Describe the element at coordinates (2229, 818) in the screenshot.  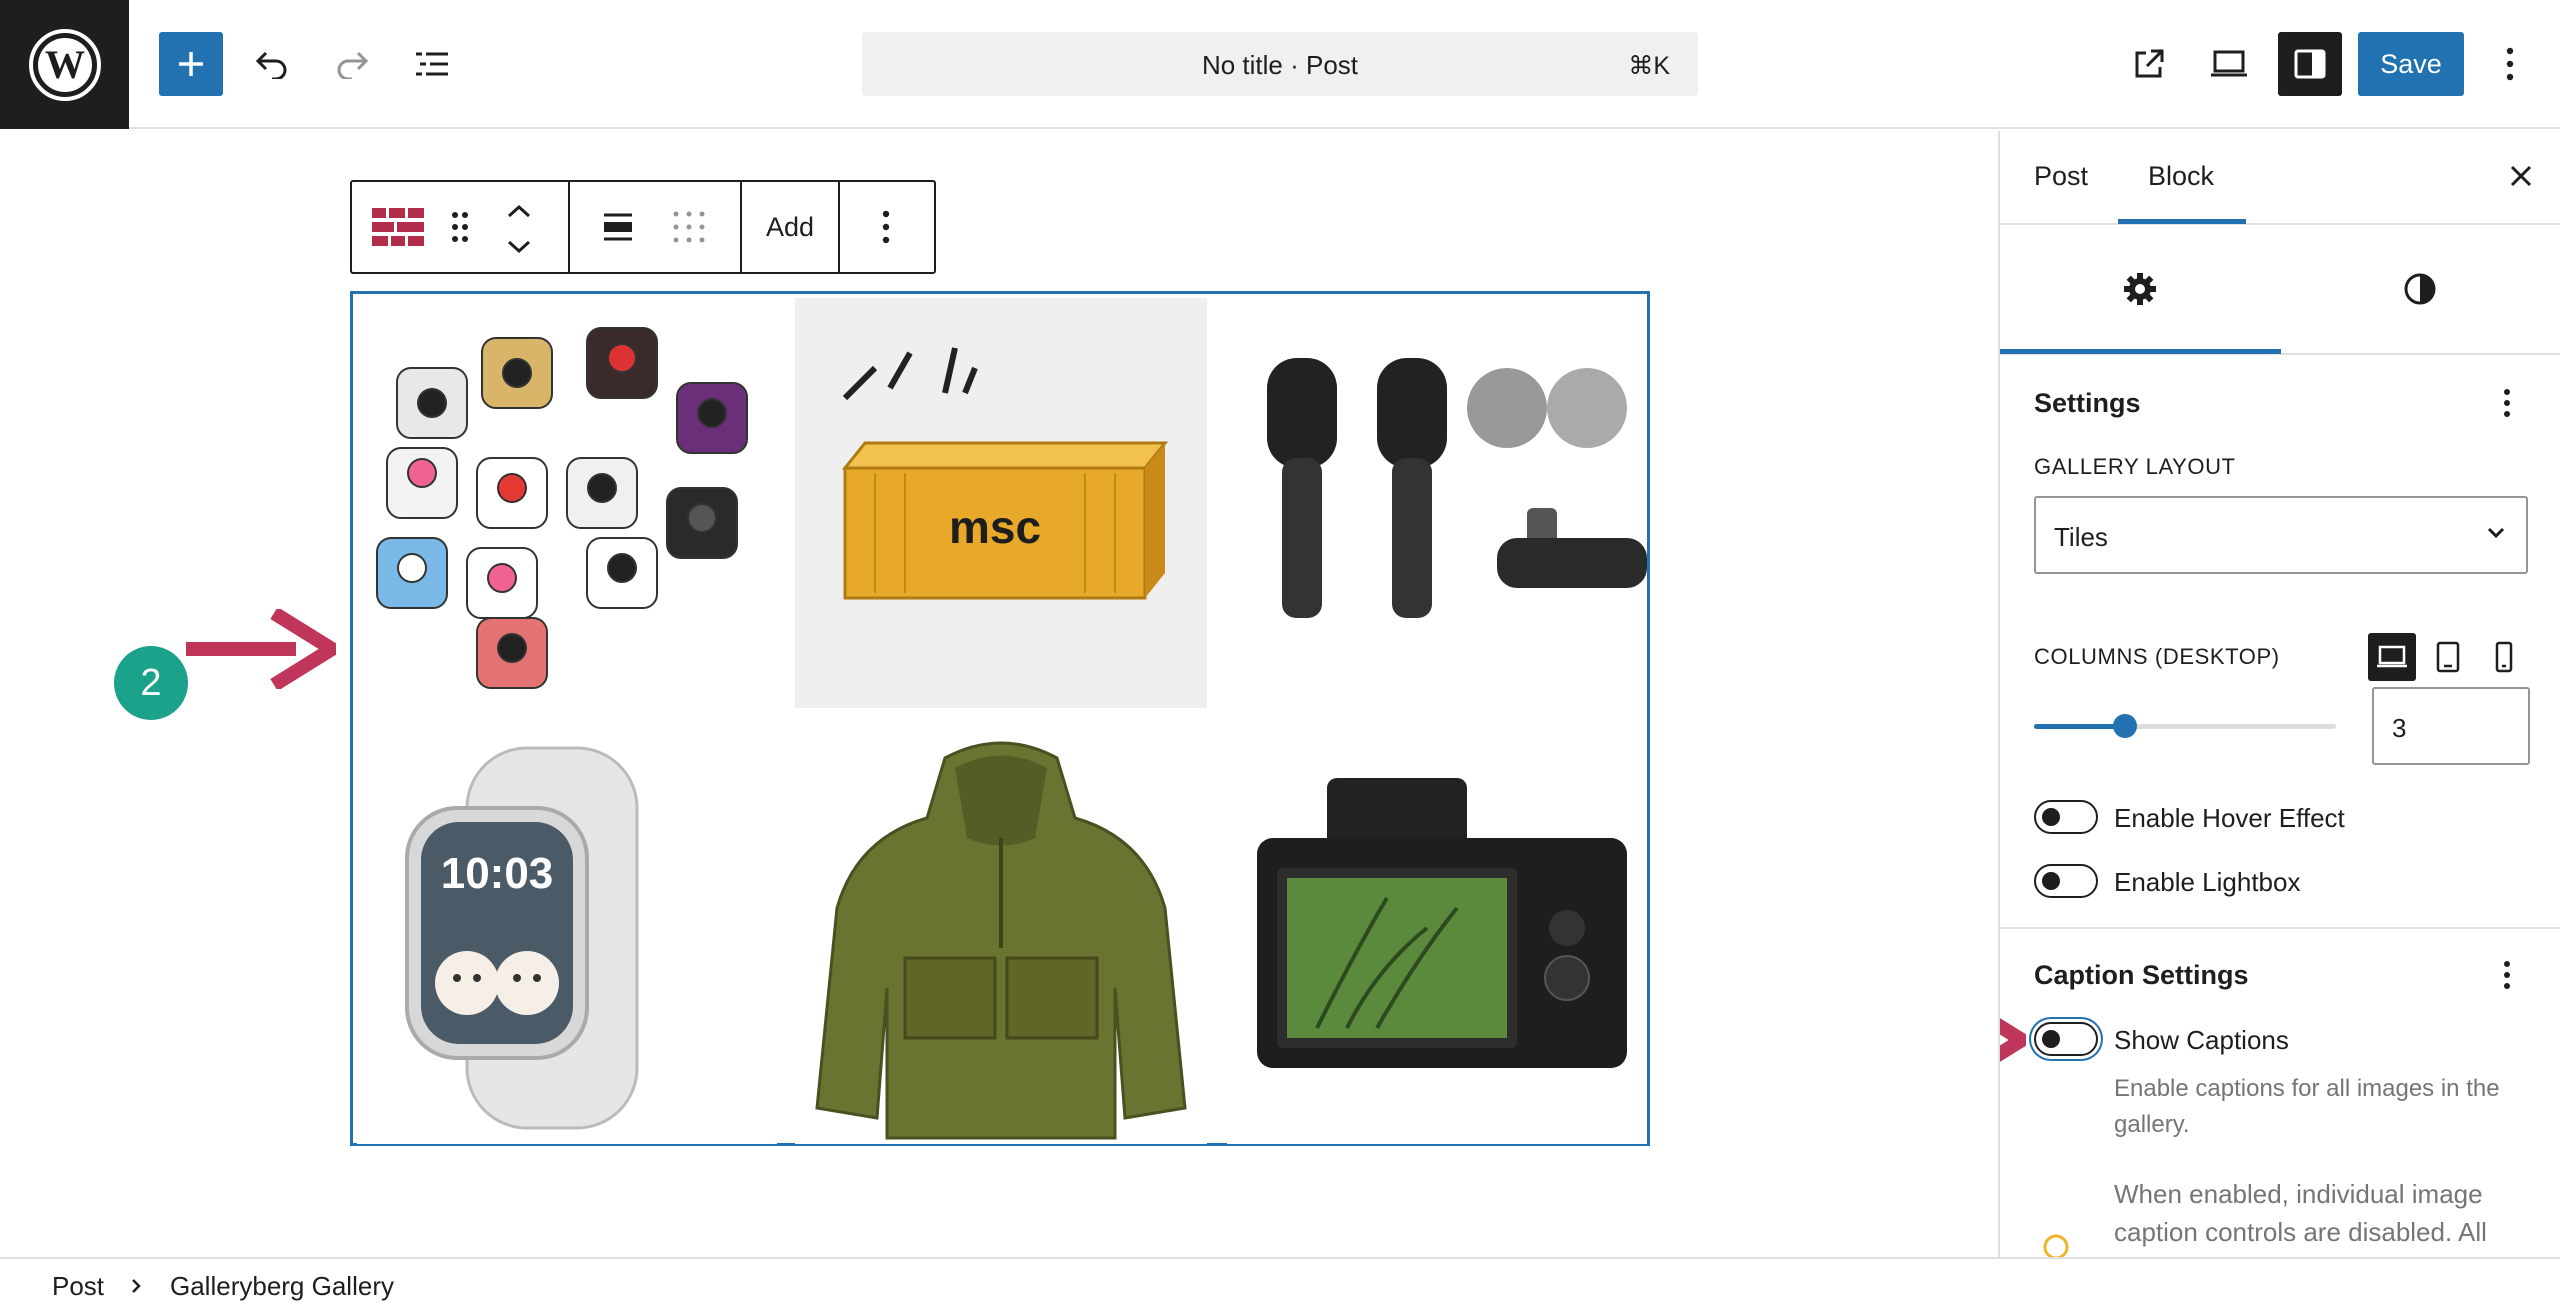
I see `hover-effect-label: Enable Hover Effect` at that location.